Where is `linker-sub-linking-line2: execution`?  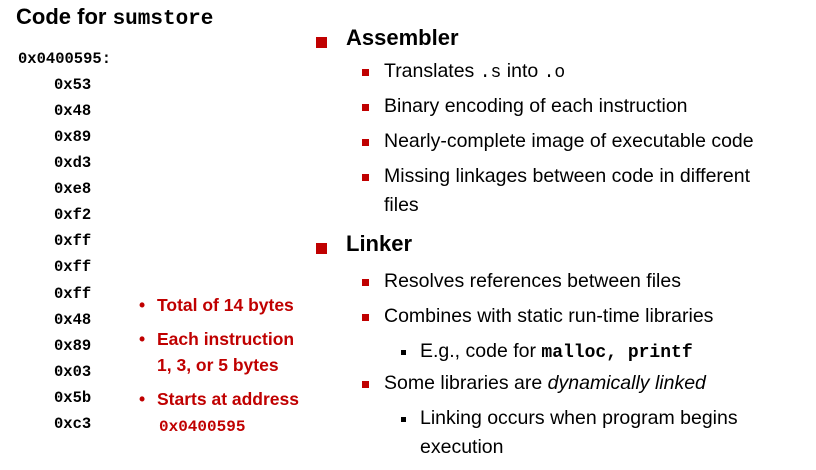 linker-sub-linking-line2: execution is located at coordinates (462, 447).